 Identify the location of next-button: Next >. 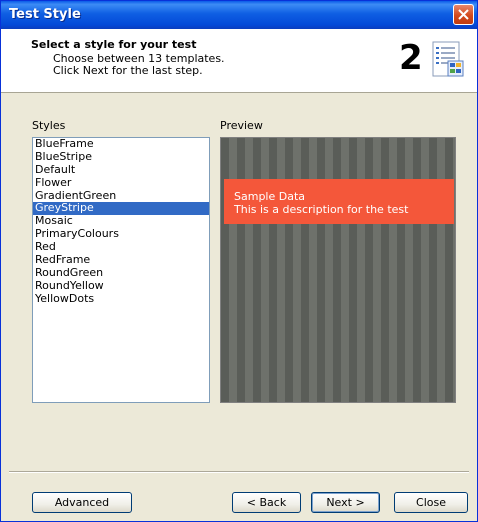
(345, 502).